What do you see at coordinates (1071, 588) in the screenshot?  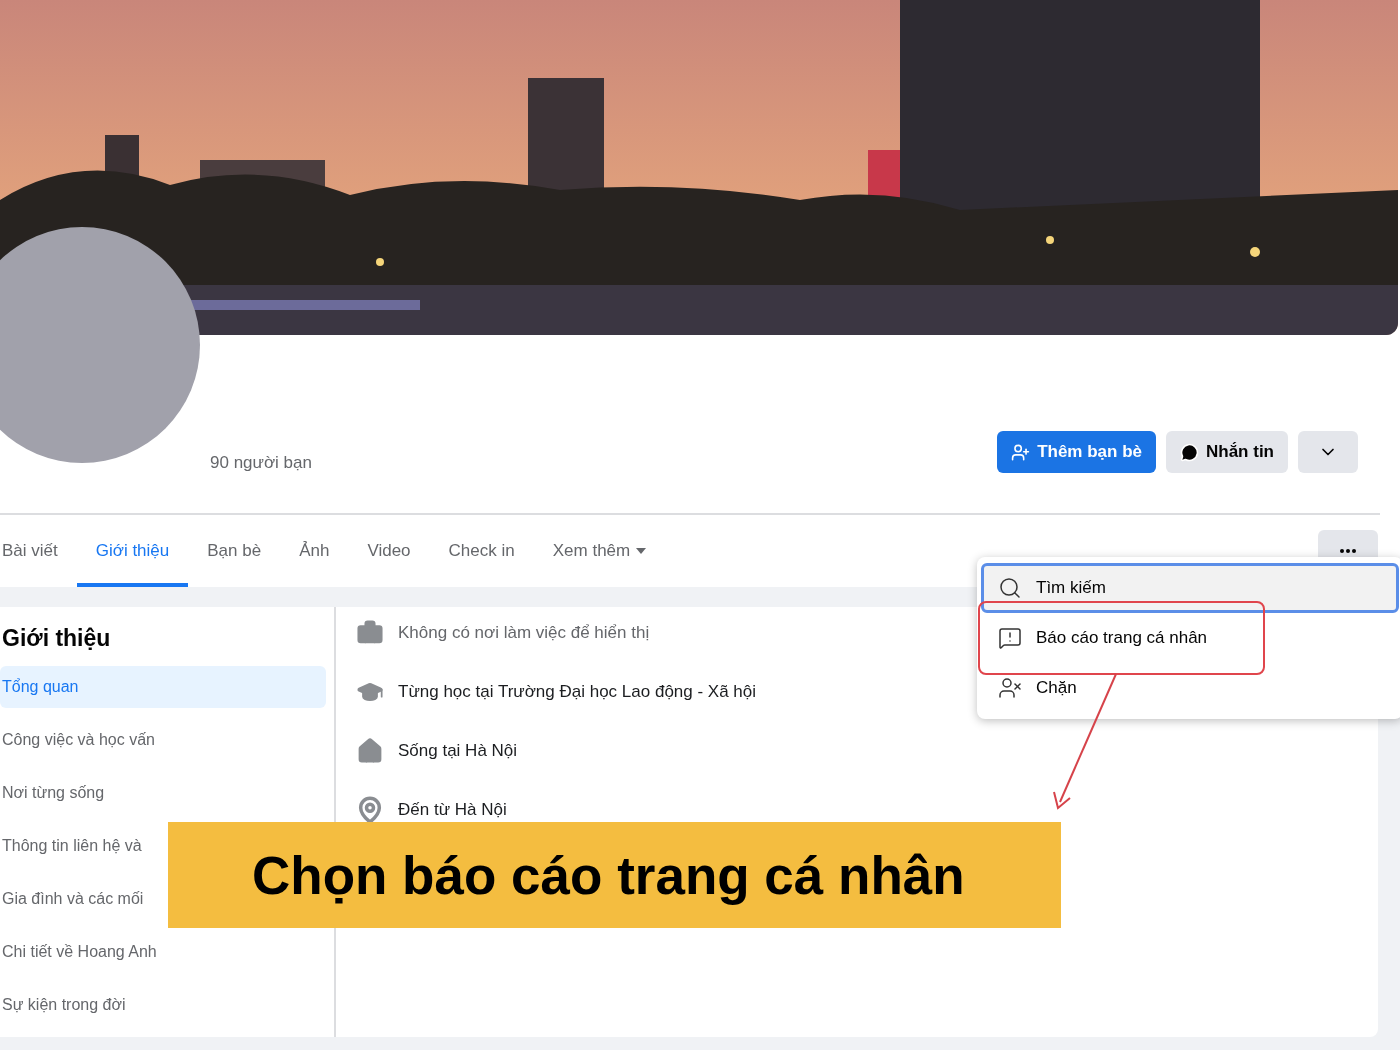 I see `menu-item-label: Tìm kiếm` at bounding box center [1071, 588].